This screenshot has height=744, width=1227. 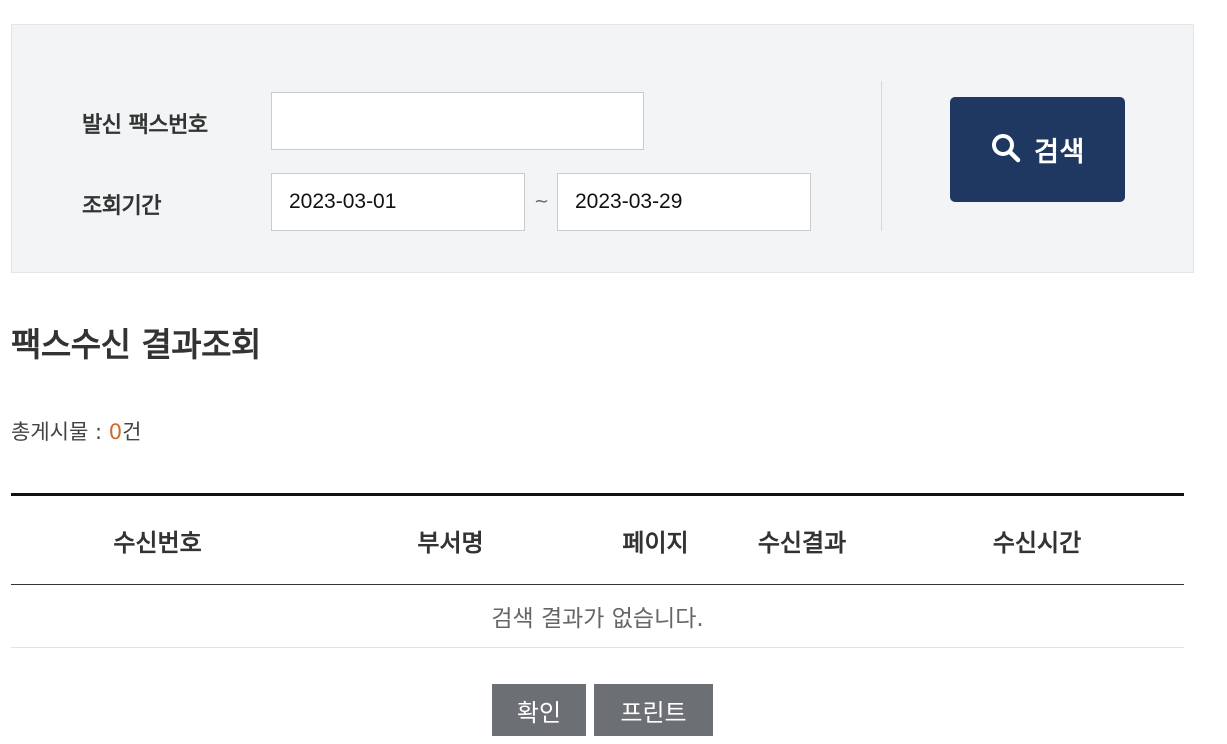 What do you see at coordinates (1059, 152) in the screenshot?
I see `search-button-label: 검색` at bounding box center [1059, 152].